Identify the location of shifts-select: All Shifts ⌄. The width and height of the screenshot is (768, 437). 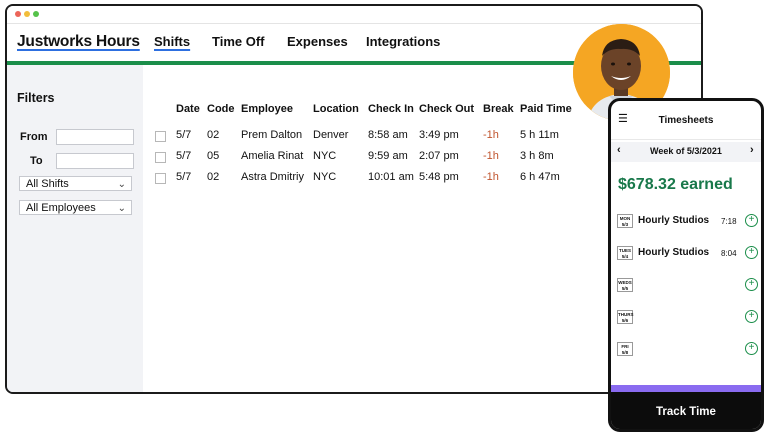
(75, 183).